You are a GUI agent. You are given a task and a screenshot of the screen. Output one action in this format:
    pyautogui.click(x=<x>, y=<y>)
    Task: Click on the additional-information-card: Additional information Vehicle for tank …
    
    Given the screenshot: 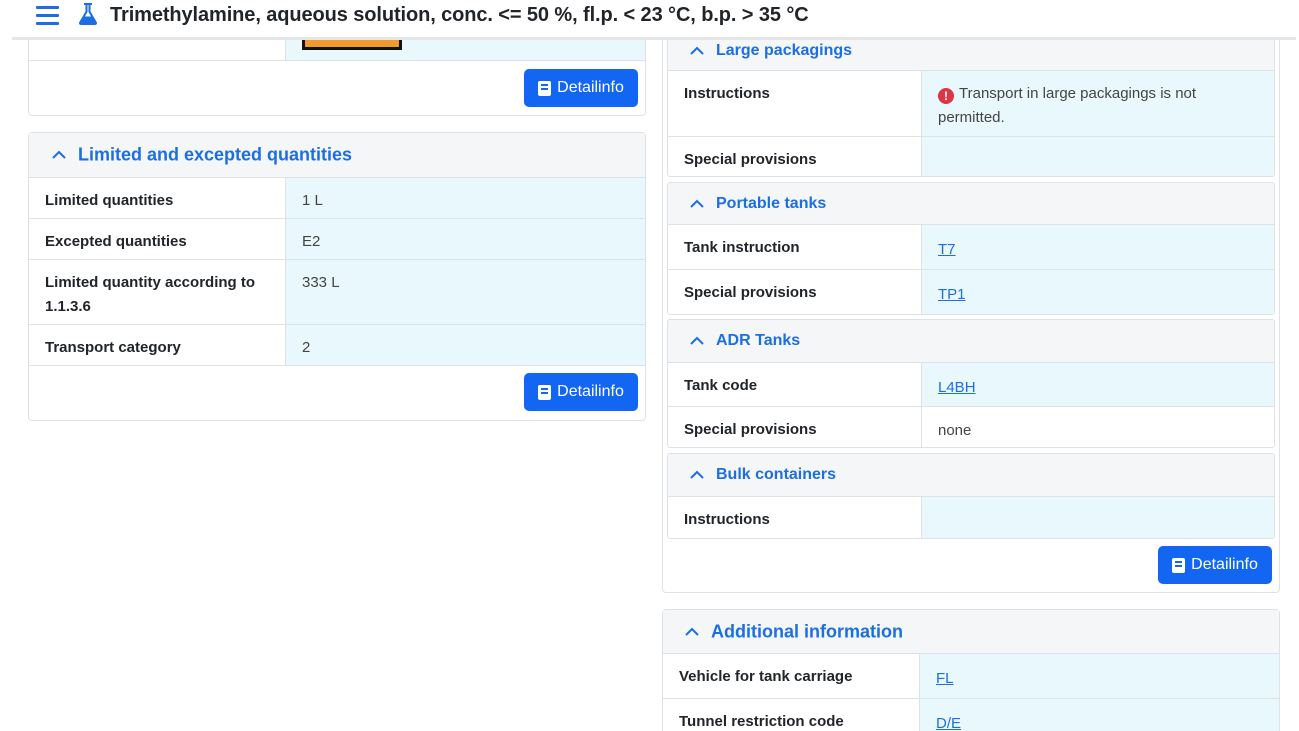 What is the action you would take?
    pyautogui.click(x=971, y=670)
    